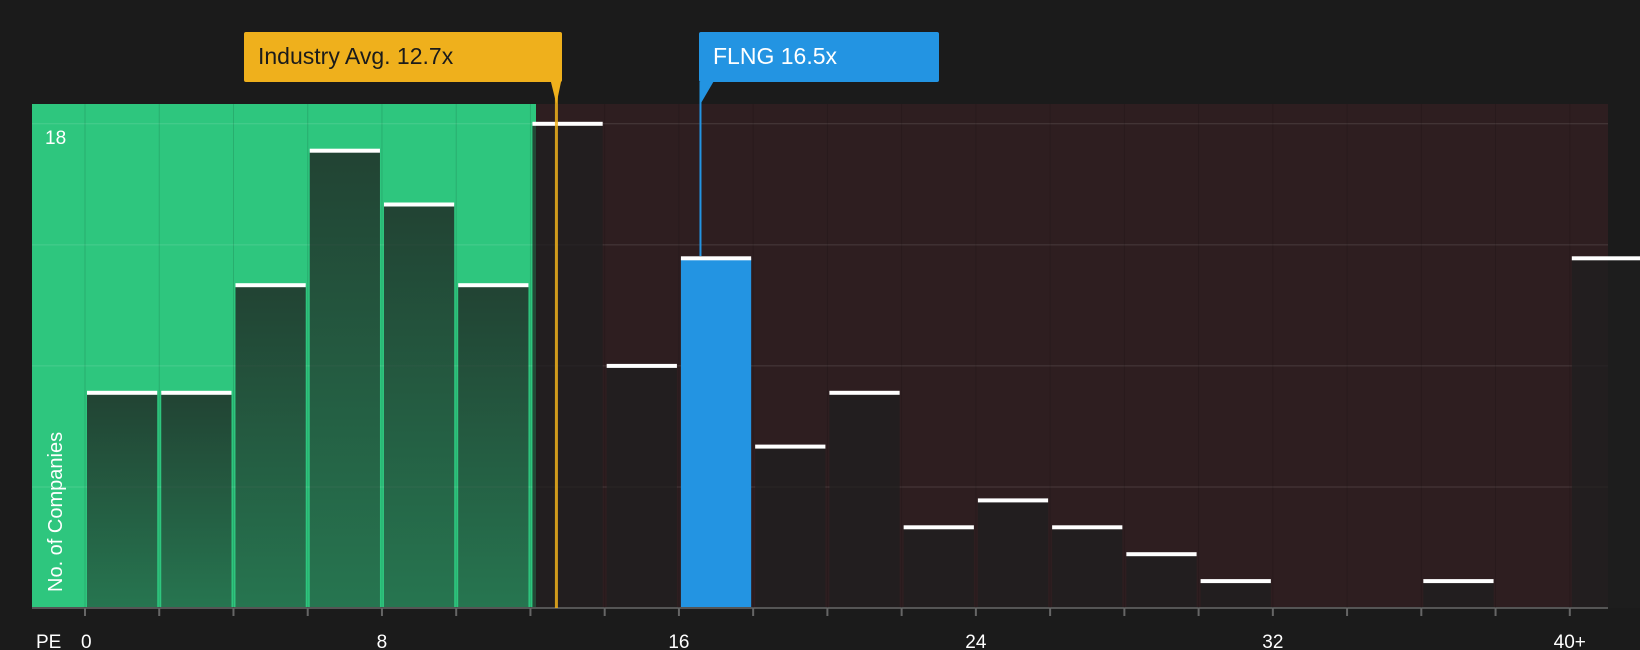  Describe the element at coordinates (678, 641) in the screenshot. I see `x-tick-label: 16` at that location.